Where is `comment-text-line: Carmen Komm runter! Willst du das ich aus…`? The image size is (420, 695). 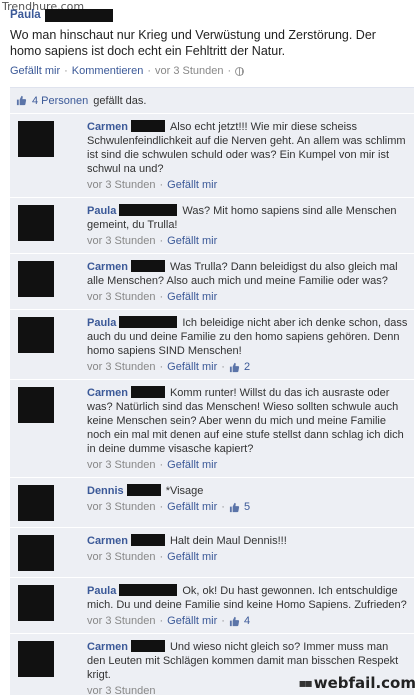 comment-text-line: Carmen Komm runter! Willst du das ich aus… is located at coordinates (247, 421).